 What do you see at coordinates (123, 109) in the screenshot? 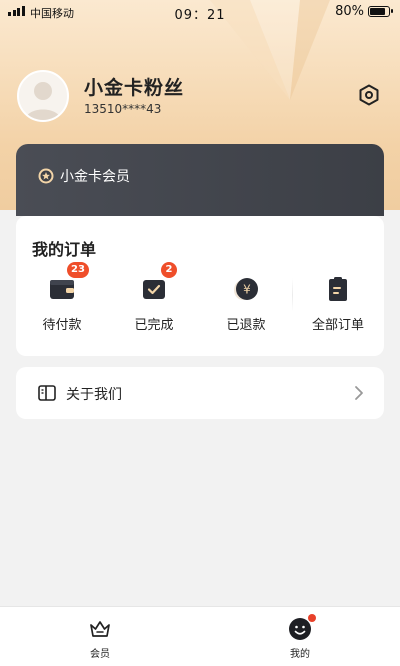
I see `user-phone: 13510****43` at bounding box center [123, 109].